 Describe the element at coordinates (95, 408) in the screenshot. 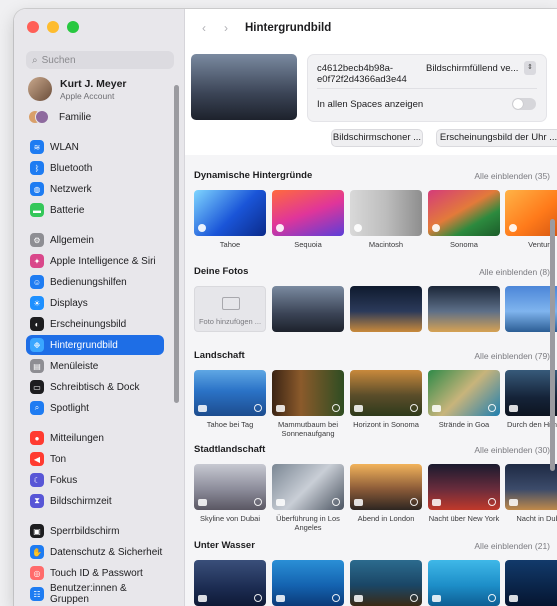

I see `sidebar-item-spotlight: ⌕ Spotlight` at that location.